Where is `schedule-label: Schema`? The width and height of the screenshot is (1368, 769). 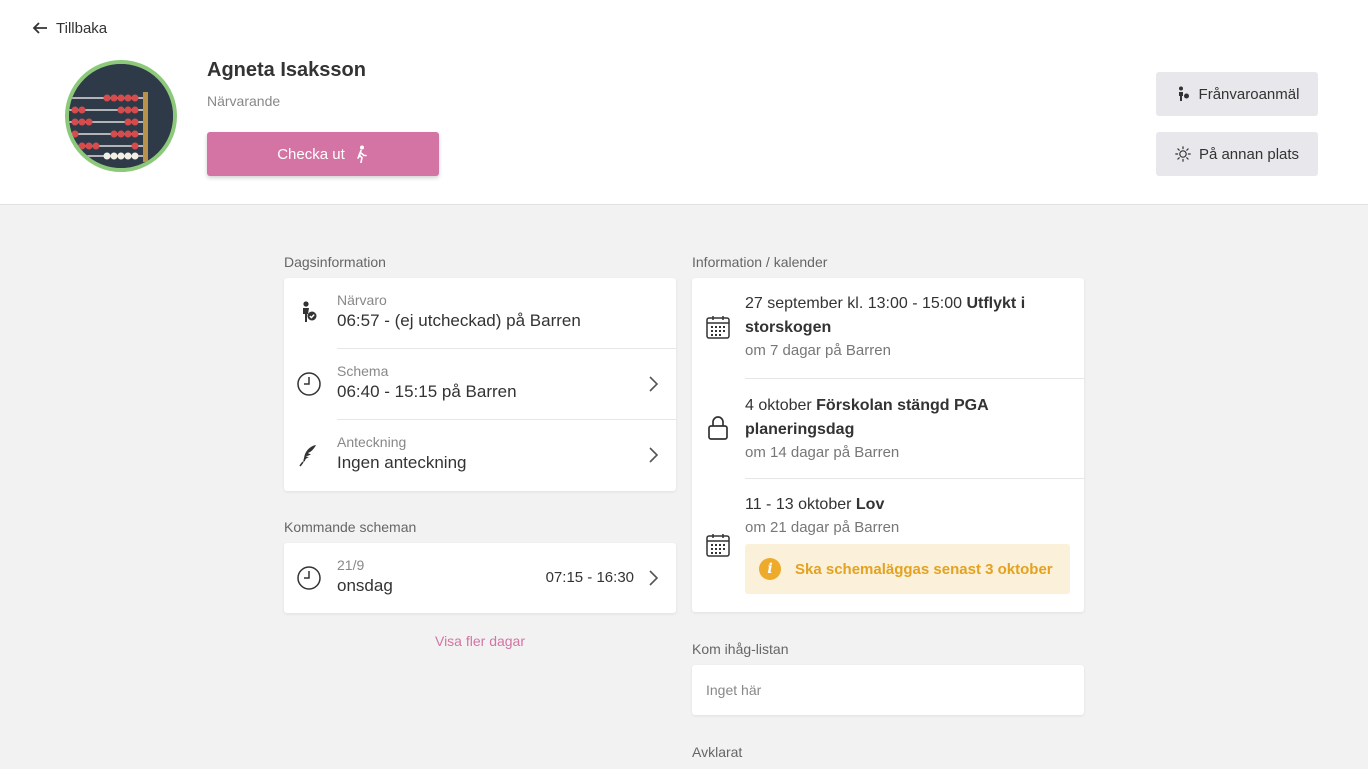 schedule-label: Schema is located at coordinates (363, 371).